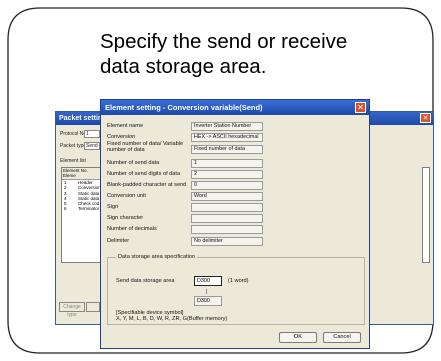 The height and width of the screenshot is (361, 441). Describe the element at coordinates (360, 107) in the screenshot. I see `dialog-close-icon: ✕` at that location.